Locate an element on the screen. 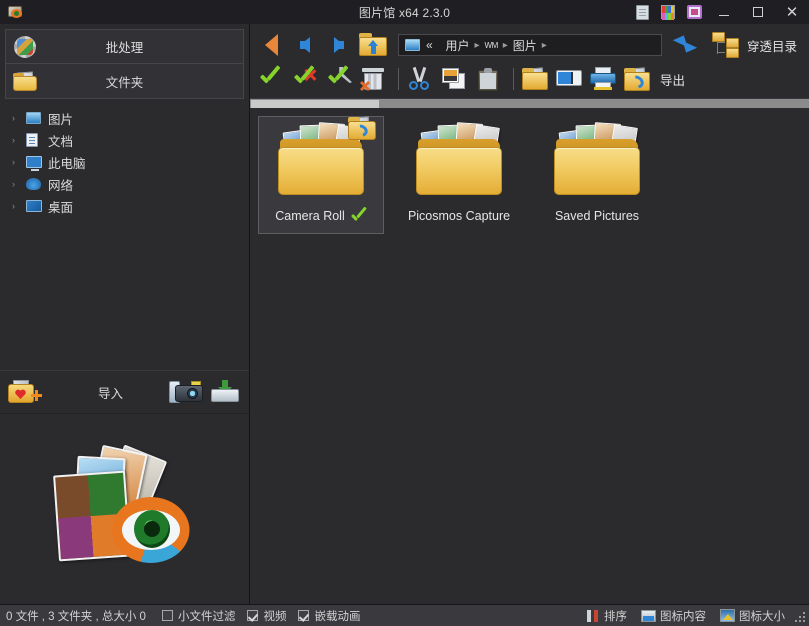 The image size is (809, 626). horizontal-scrollbar is located at coordinates (529, 103).